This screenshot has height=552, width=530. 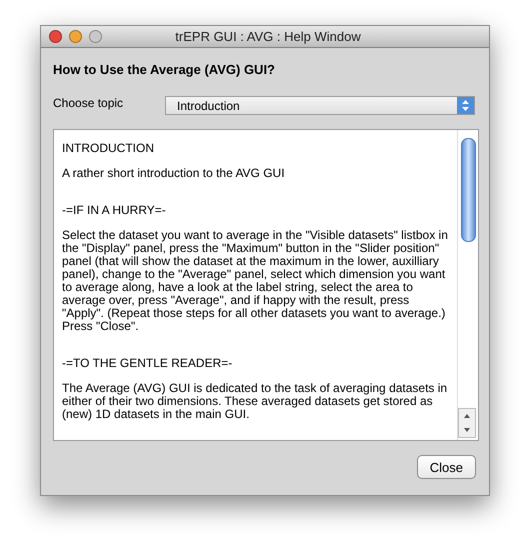 What do you see at coordinates (75, 36) in the screenshot?
I see `minimize-window-button` at bounding box center [75, 36].